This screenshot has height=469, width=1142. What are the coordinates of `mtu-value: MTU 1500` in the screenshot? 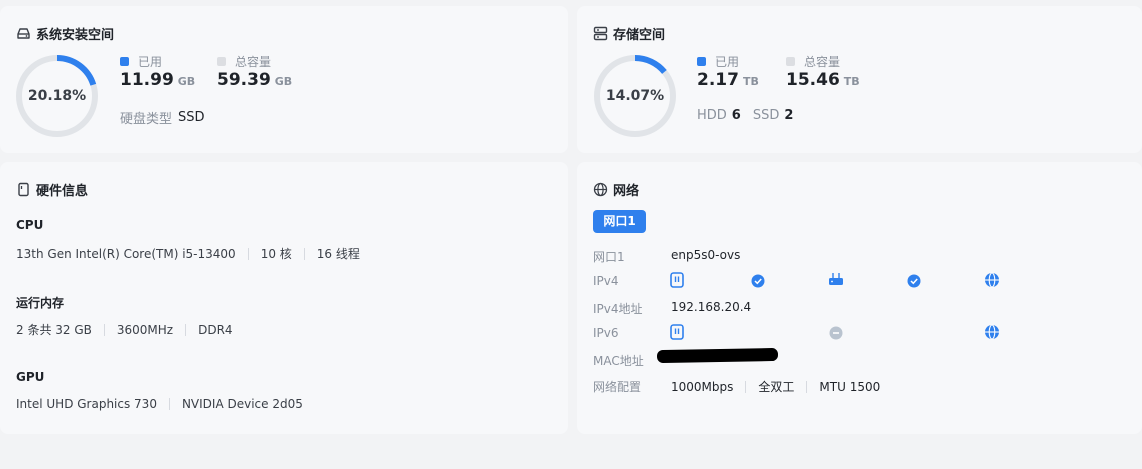 It's located at (850, 386).